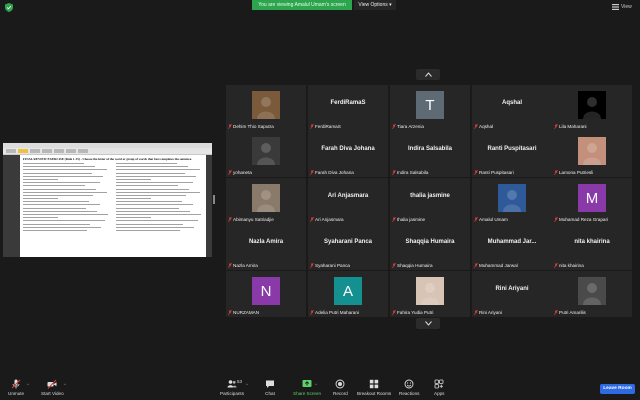 This screenshot has height=400, width=640. Describe the element at coordinates (302, 5) in the screenshot. I see `viewing-screen-badge: You are viewing Amalul Umam's screen` at that location.